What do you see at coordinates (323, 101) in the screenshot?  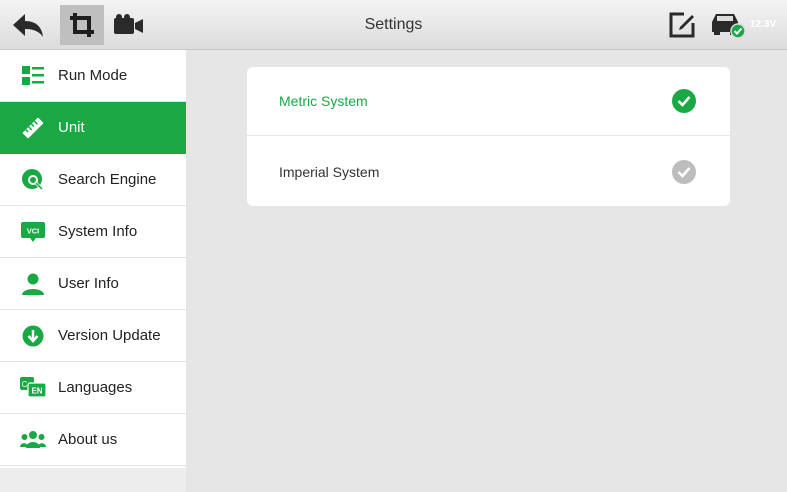 I see `option-label: Metric System` at bounding box center [323, 101].